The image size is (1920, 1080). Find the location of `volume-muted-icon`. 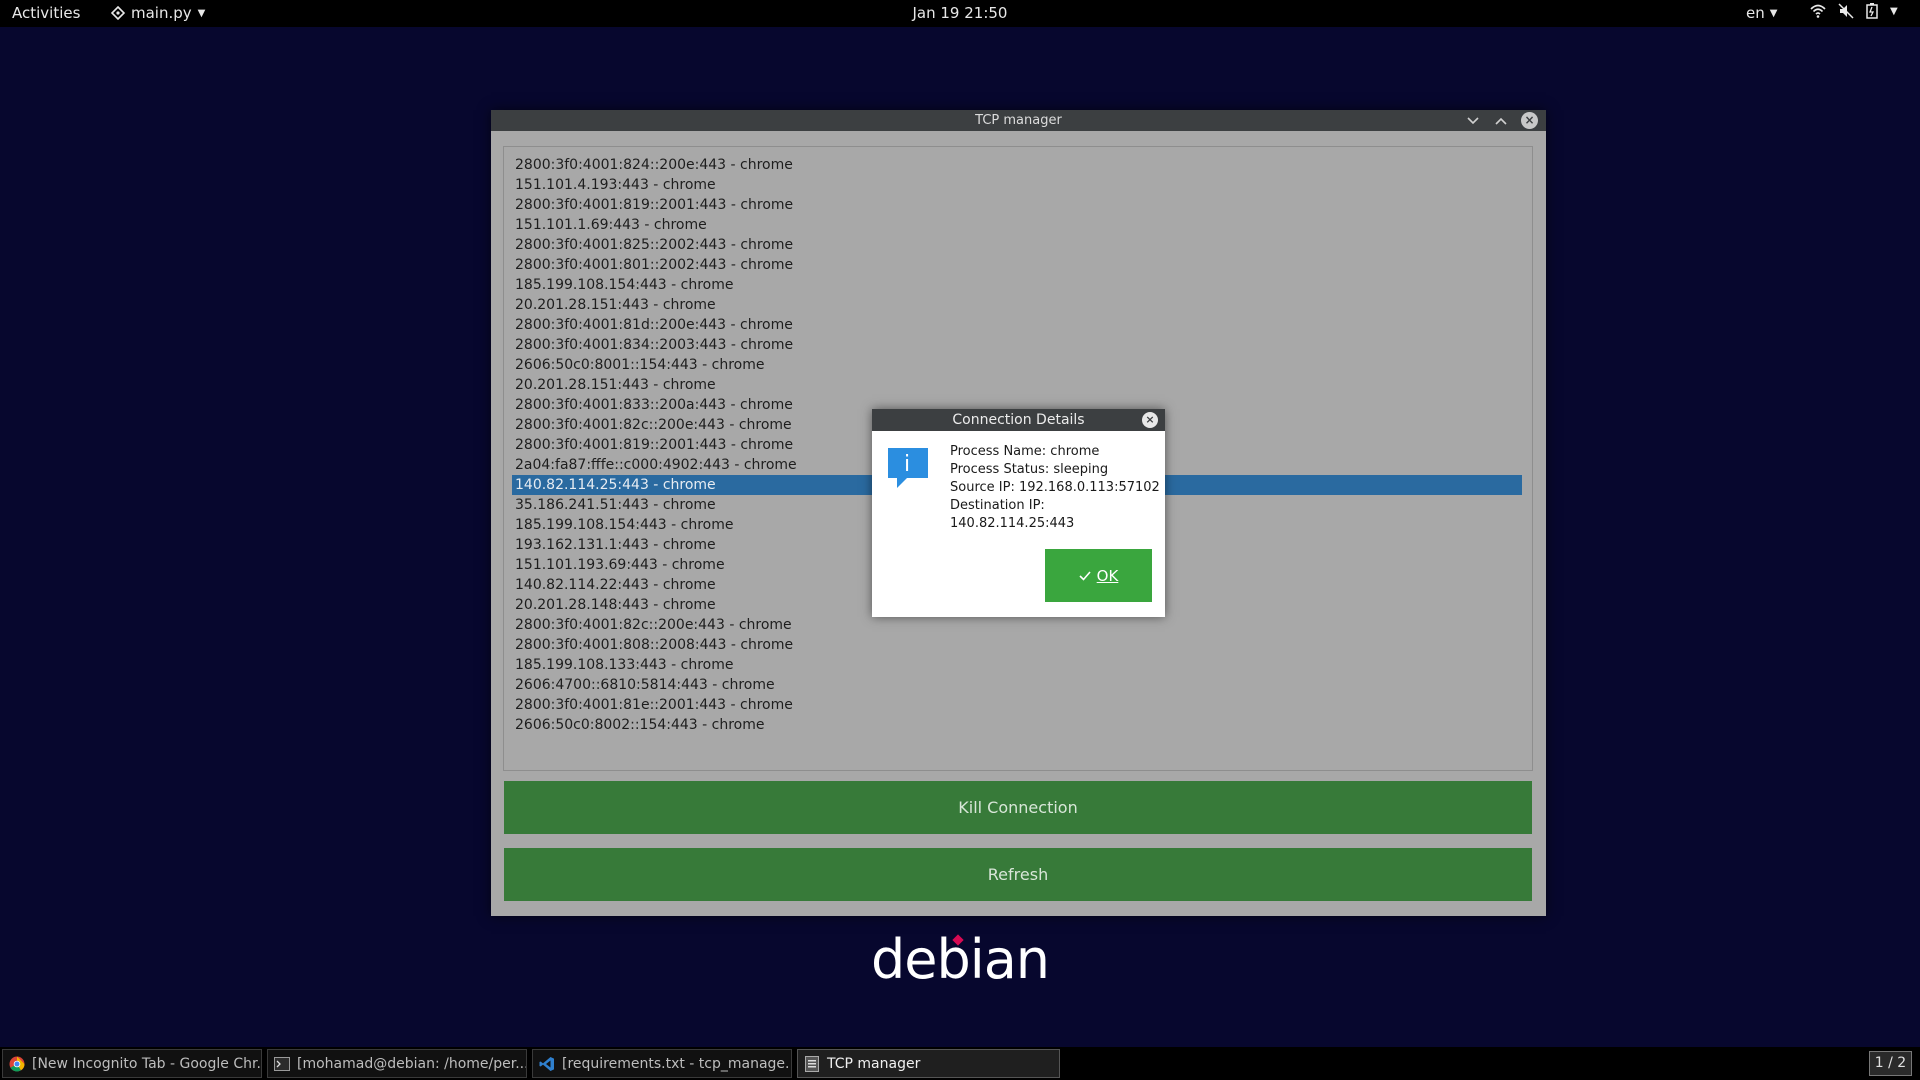

volume-muted-icon is located at coordinates (1846, 11).